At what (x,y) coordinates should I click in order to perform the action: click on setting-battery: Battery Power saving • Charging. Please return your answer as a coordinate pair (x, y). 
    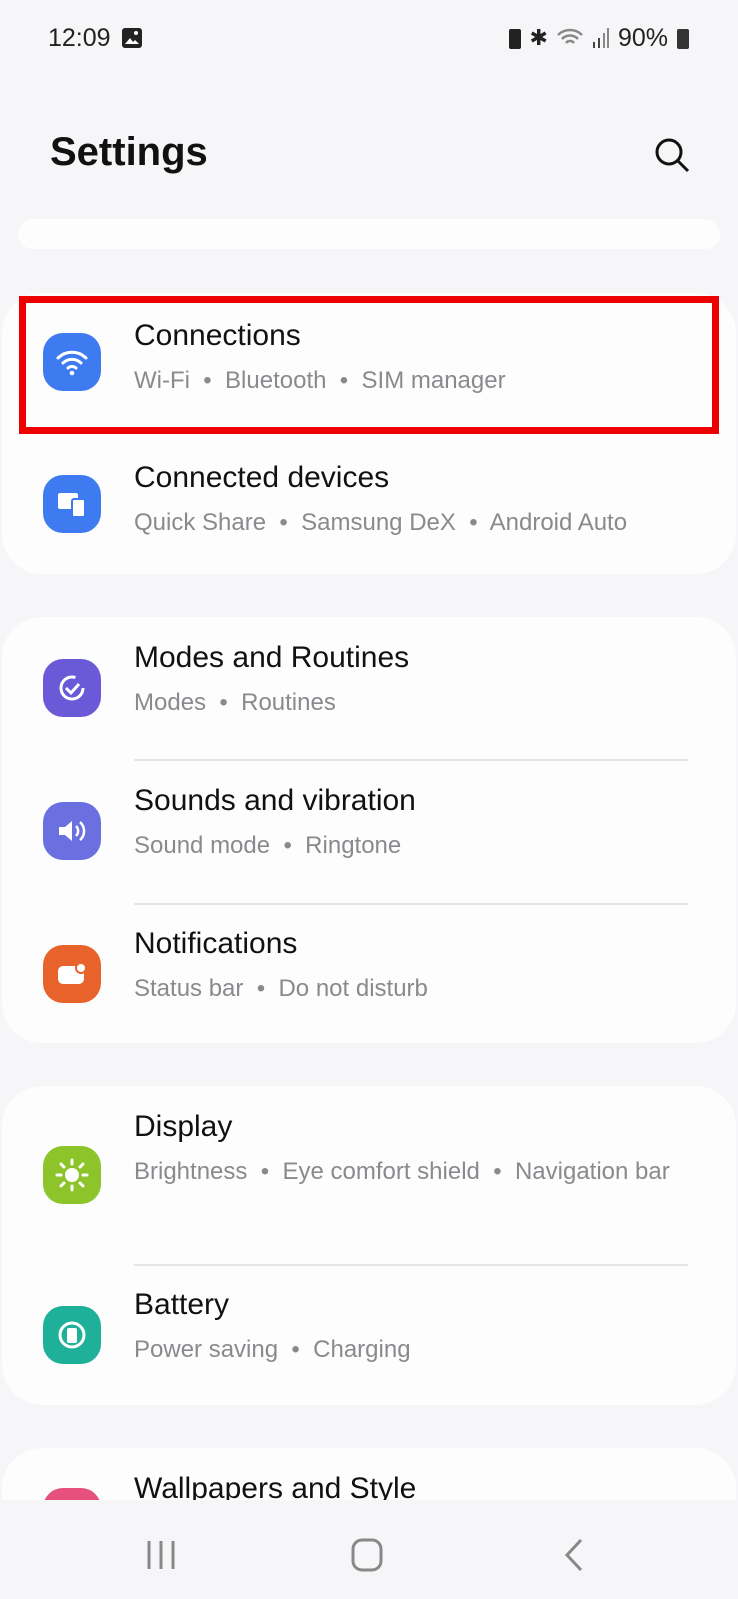
    Looking at the image, I should click on (369, 1334).